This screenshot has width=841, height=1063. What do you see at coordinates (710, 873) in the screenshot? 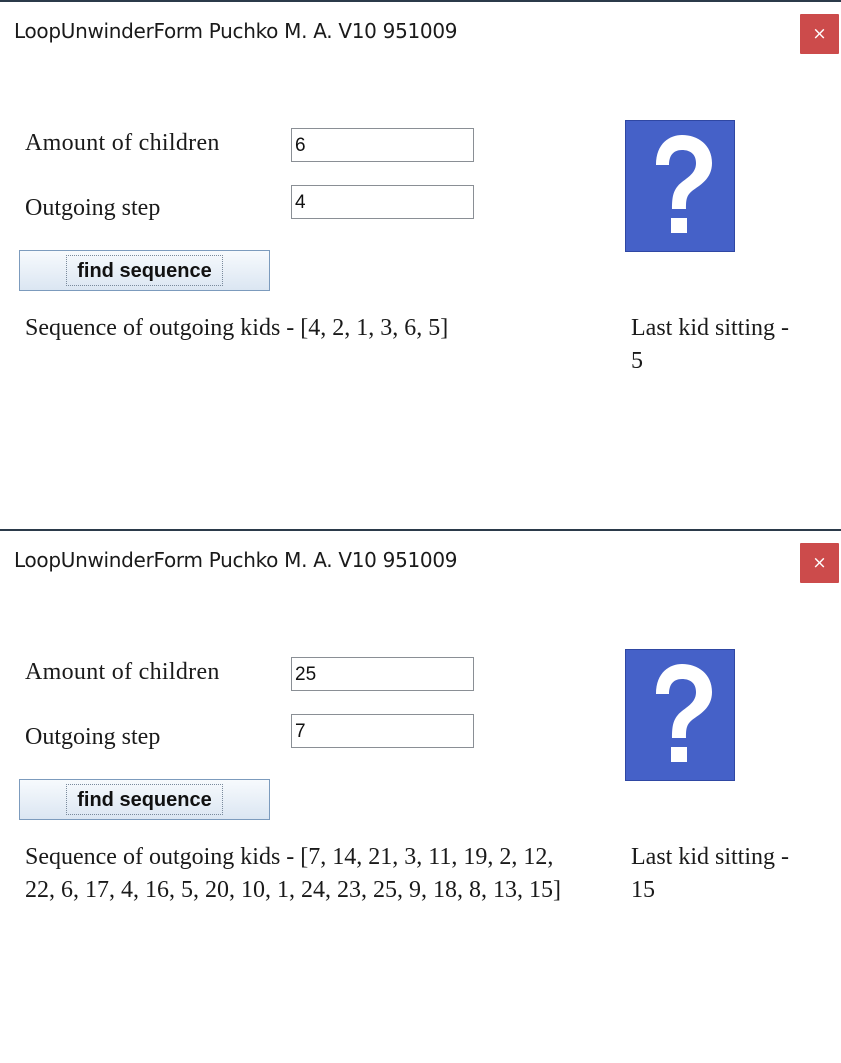
I see `last-kid-result-text: Last kid sitting - 15` at bounding box center [710, 873].